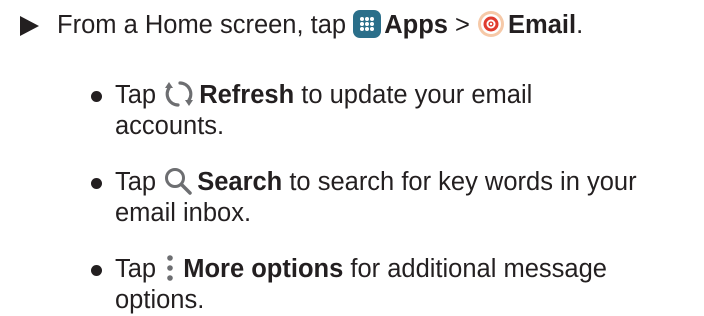  Describe the element at coordinates (580, 25) in the screenshot. I see `step-period: .` at that location.